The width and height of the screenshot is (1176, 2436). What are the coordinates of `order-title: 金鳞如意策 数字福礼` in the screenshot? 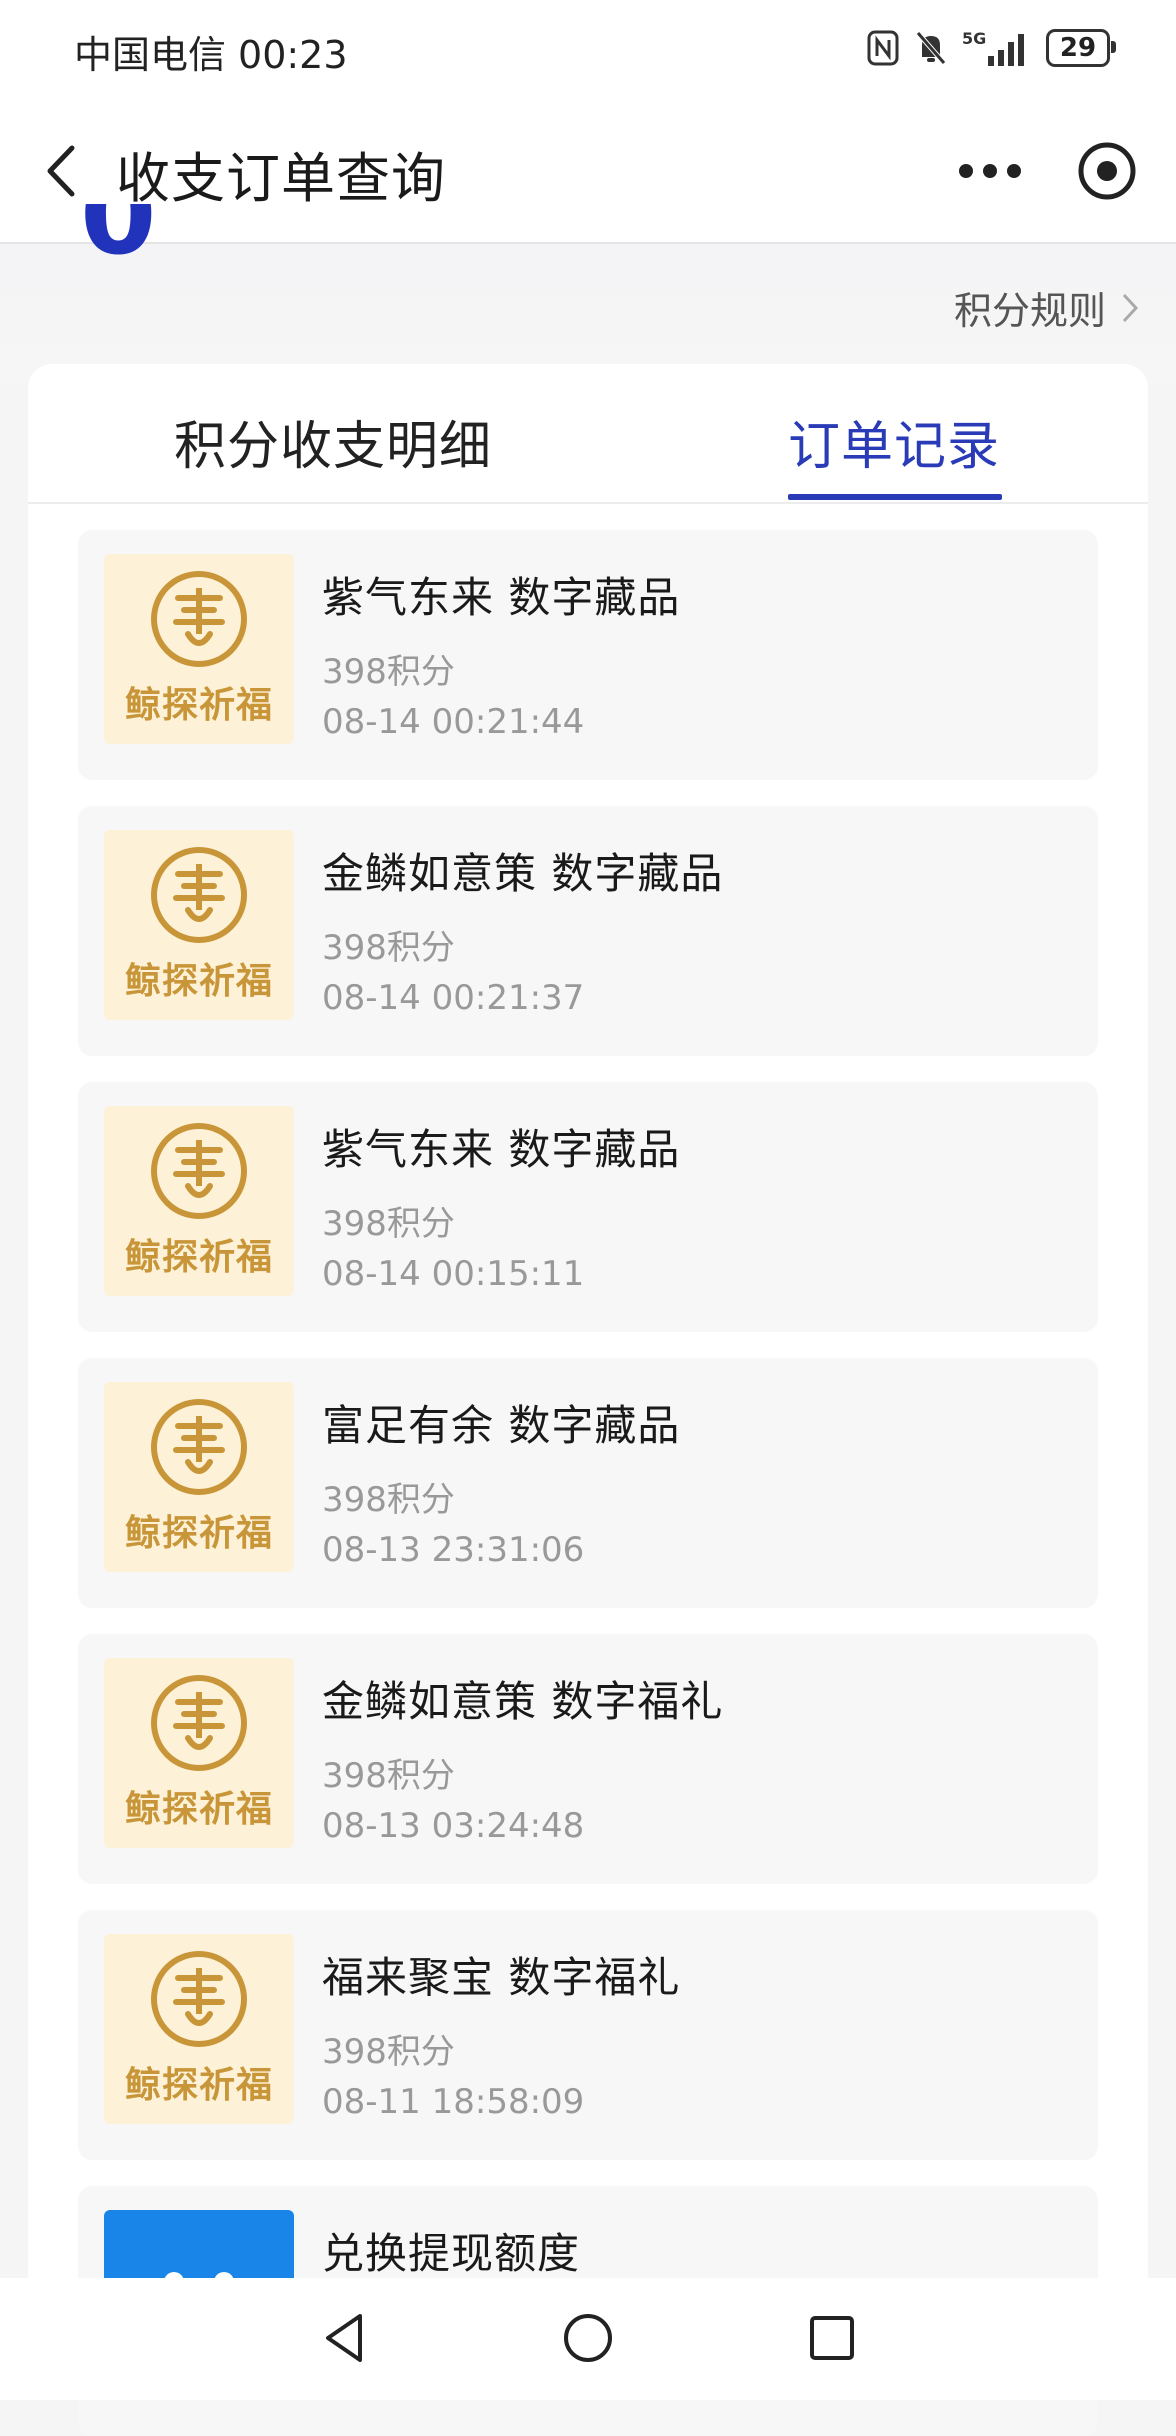 It's located at (523, 1701).